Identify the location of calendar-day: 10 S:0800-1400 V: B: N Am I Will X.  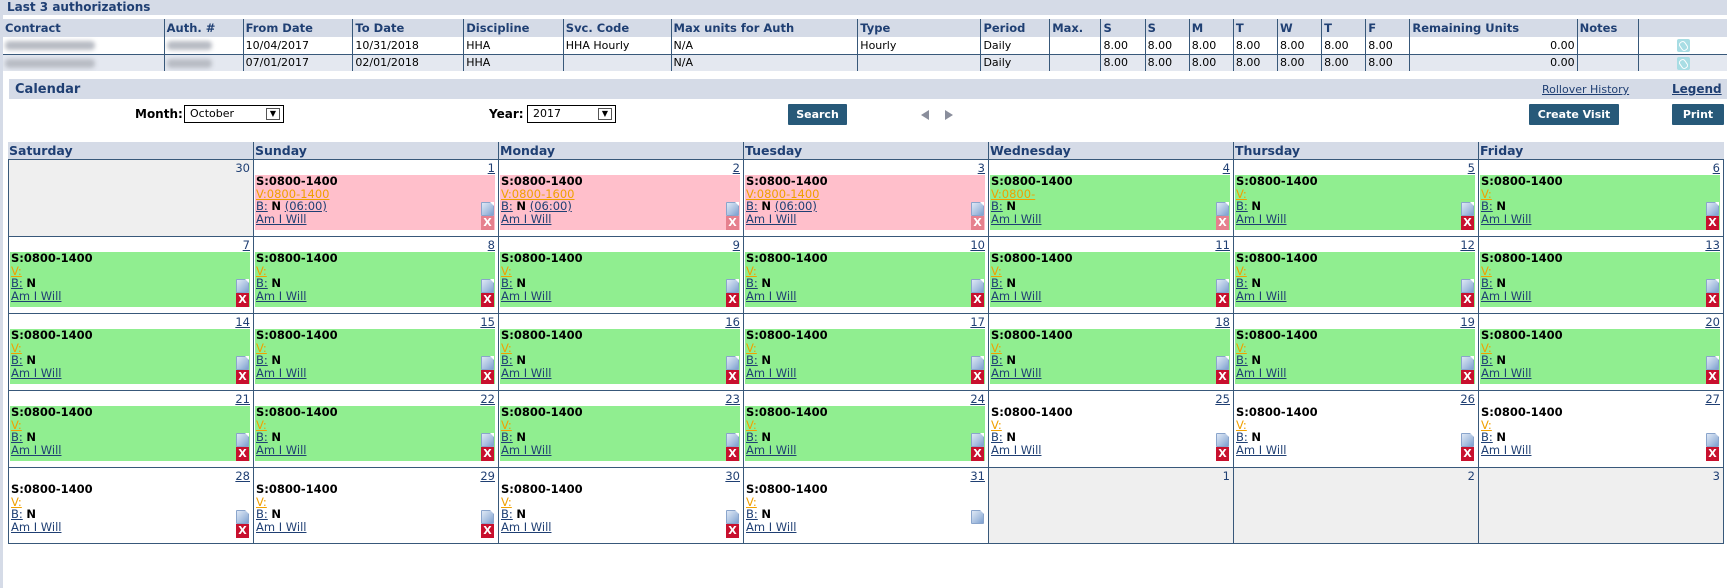
(865, 275).